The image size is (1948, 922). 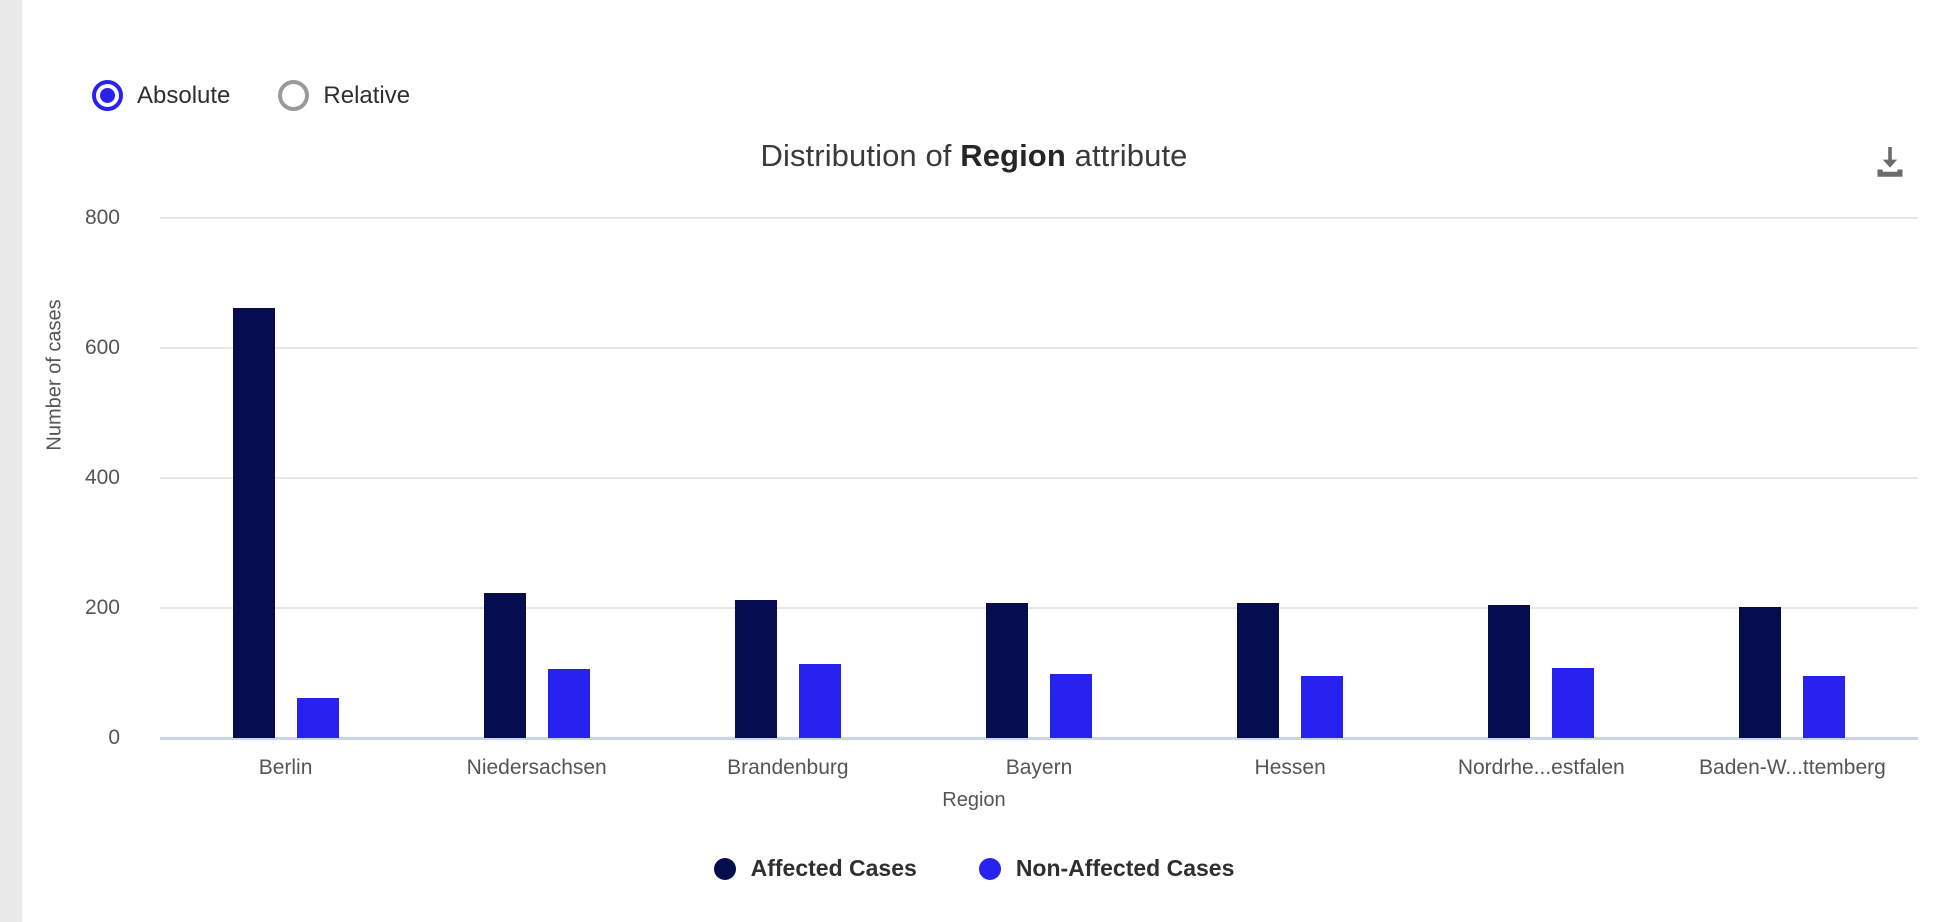 I want to click on x-tick-label: Berlin, so click(x=285, y=767).